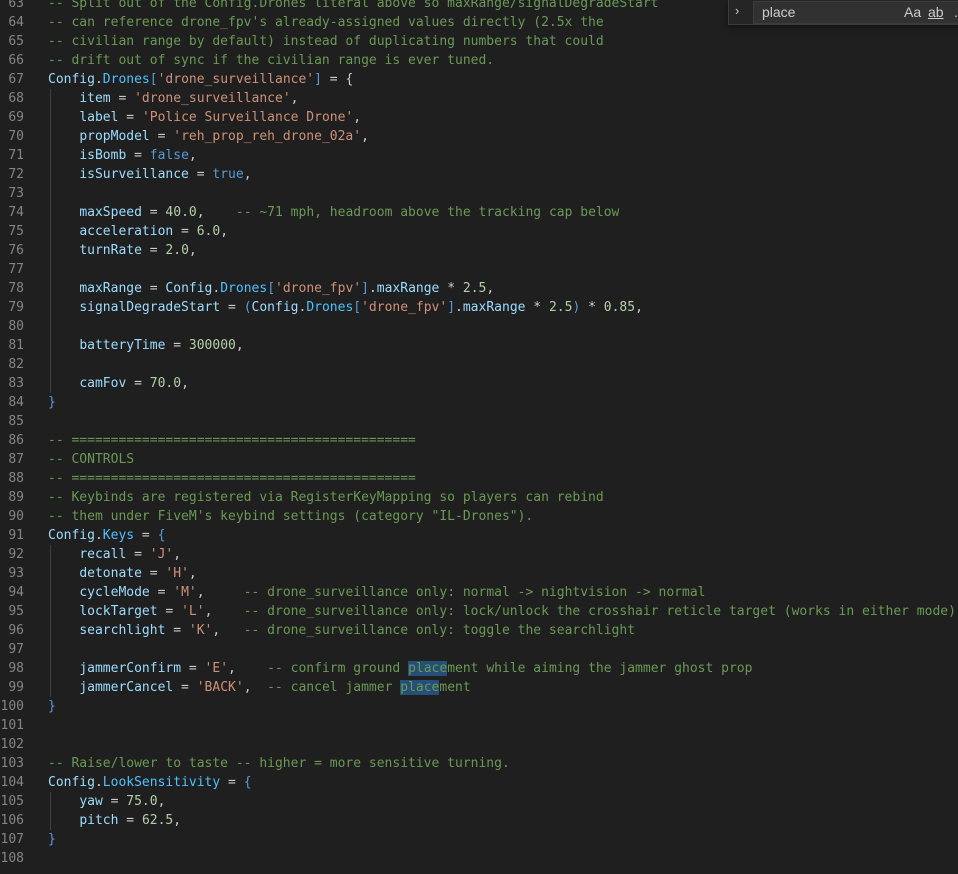  Describe the element at coordinates (330, 307) in the screenshot. I see `code-token: Drones` at that location.